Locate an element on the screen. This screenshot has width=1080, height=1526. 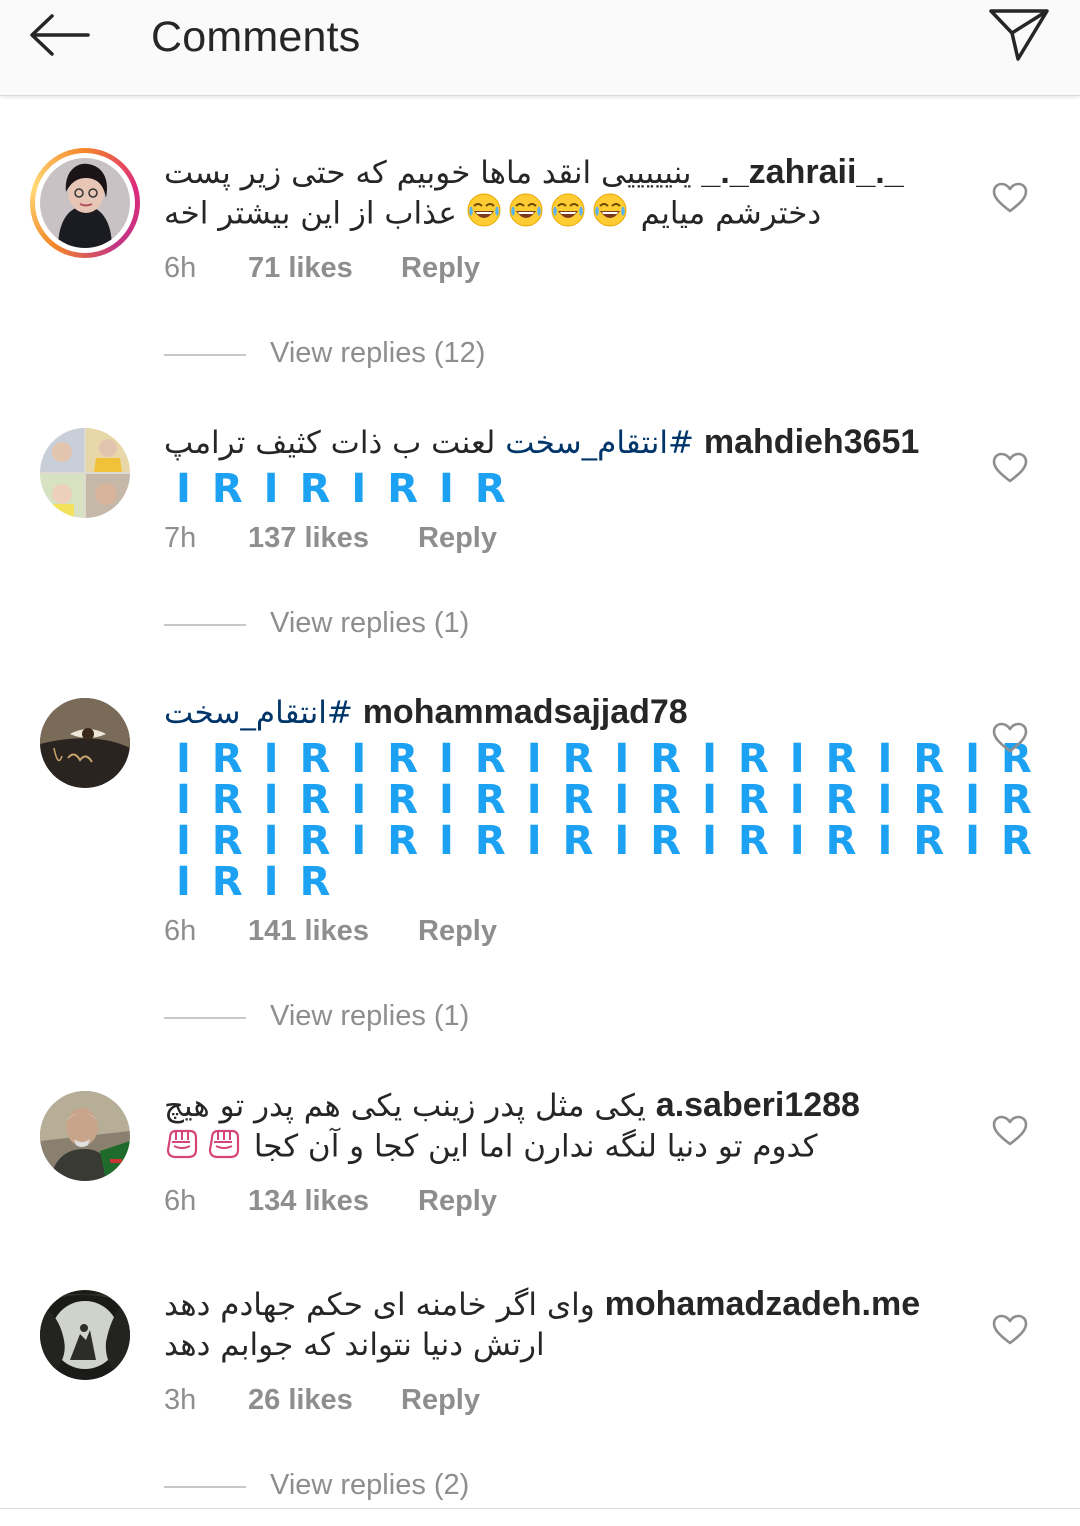
comment-username: mohamadzadeh.me is located at coordinates (763, 1304).